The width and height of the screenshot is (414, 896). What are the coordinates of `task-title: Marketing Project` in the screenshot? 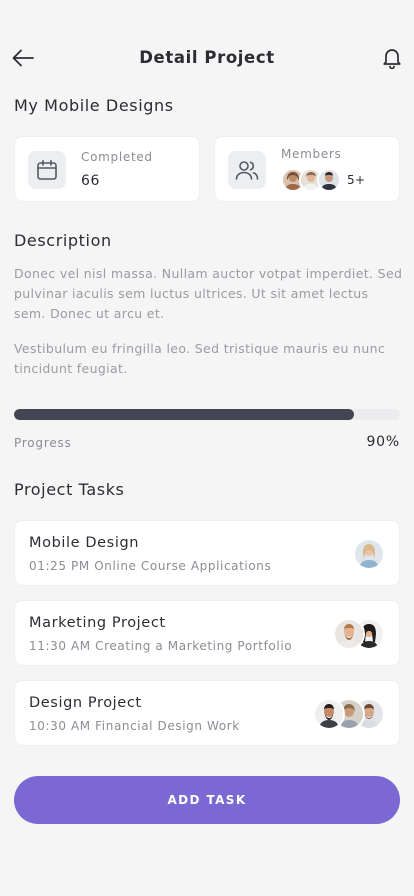 It's located at (97, 623).